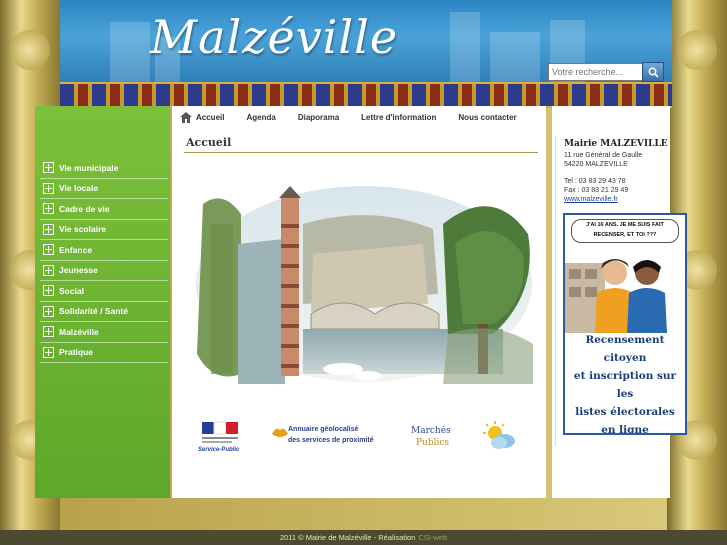 Image resolution: width=727 pixels, height=545 pixels. What do you see at coordinates (487, 117) in the screenshot?
I see `nav-link-contact: Nous contacter` at bounding box center [487, 117].